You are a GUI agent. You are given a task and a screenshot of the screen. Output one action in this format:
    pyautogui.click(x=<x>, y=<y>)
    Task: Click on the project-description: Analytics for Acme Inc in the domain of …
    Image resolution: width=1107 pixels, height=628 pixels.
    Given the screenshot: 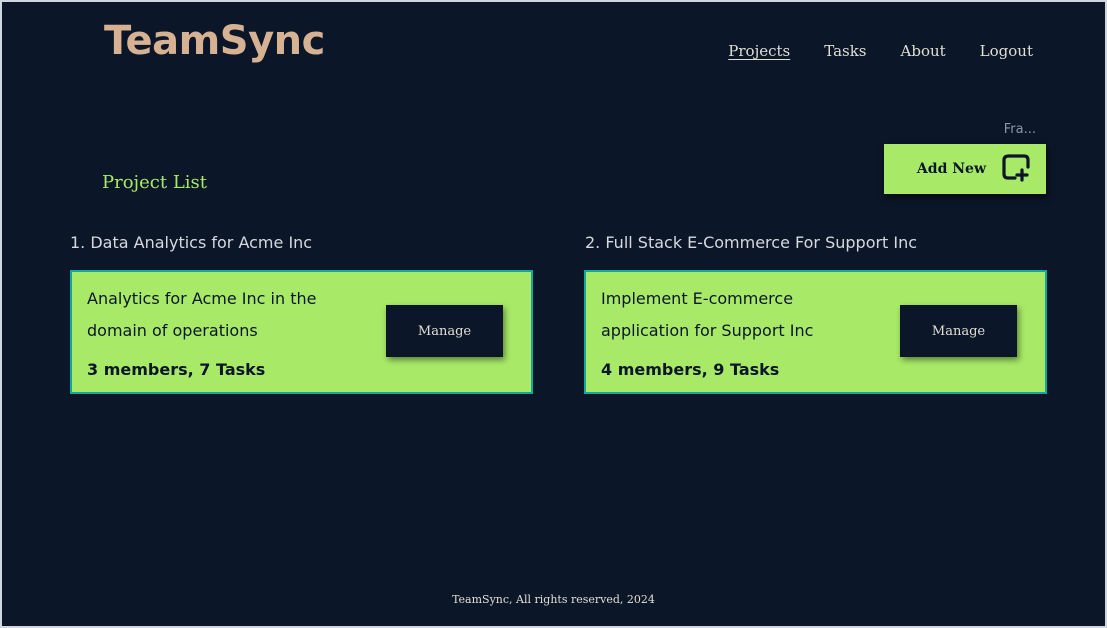 What is the action you would take?
    pyautogui.click(x=202, y=314)
    